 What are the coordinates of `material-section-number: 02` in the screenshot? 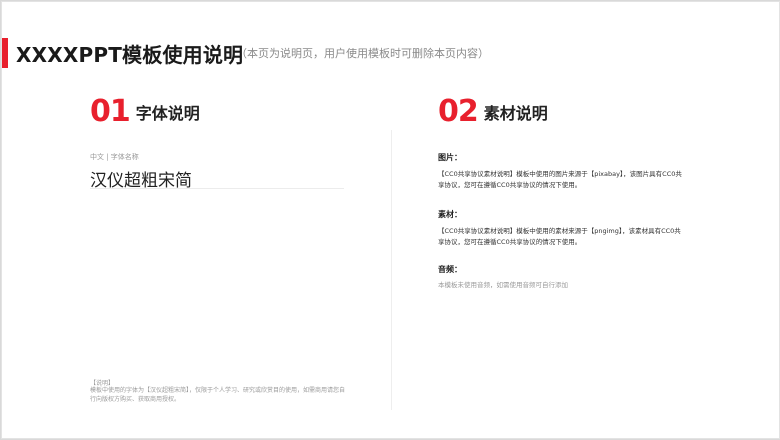 It's located at (458, 111).